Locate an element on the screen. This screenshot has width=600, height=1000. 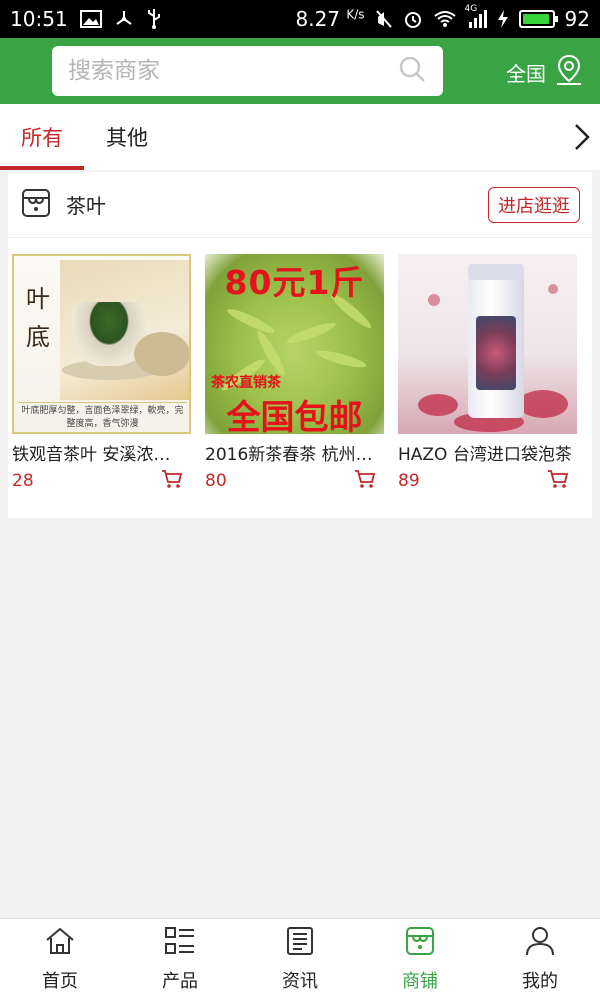
location-pin-icon is located at coordinates (569, 72).